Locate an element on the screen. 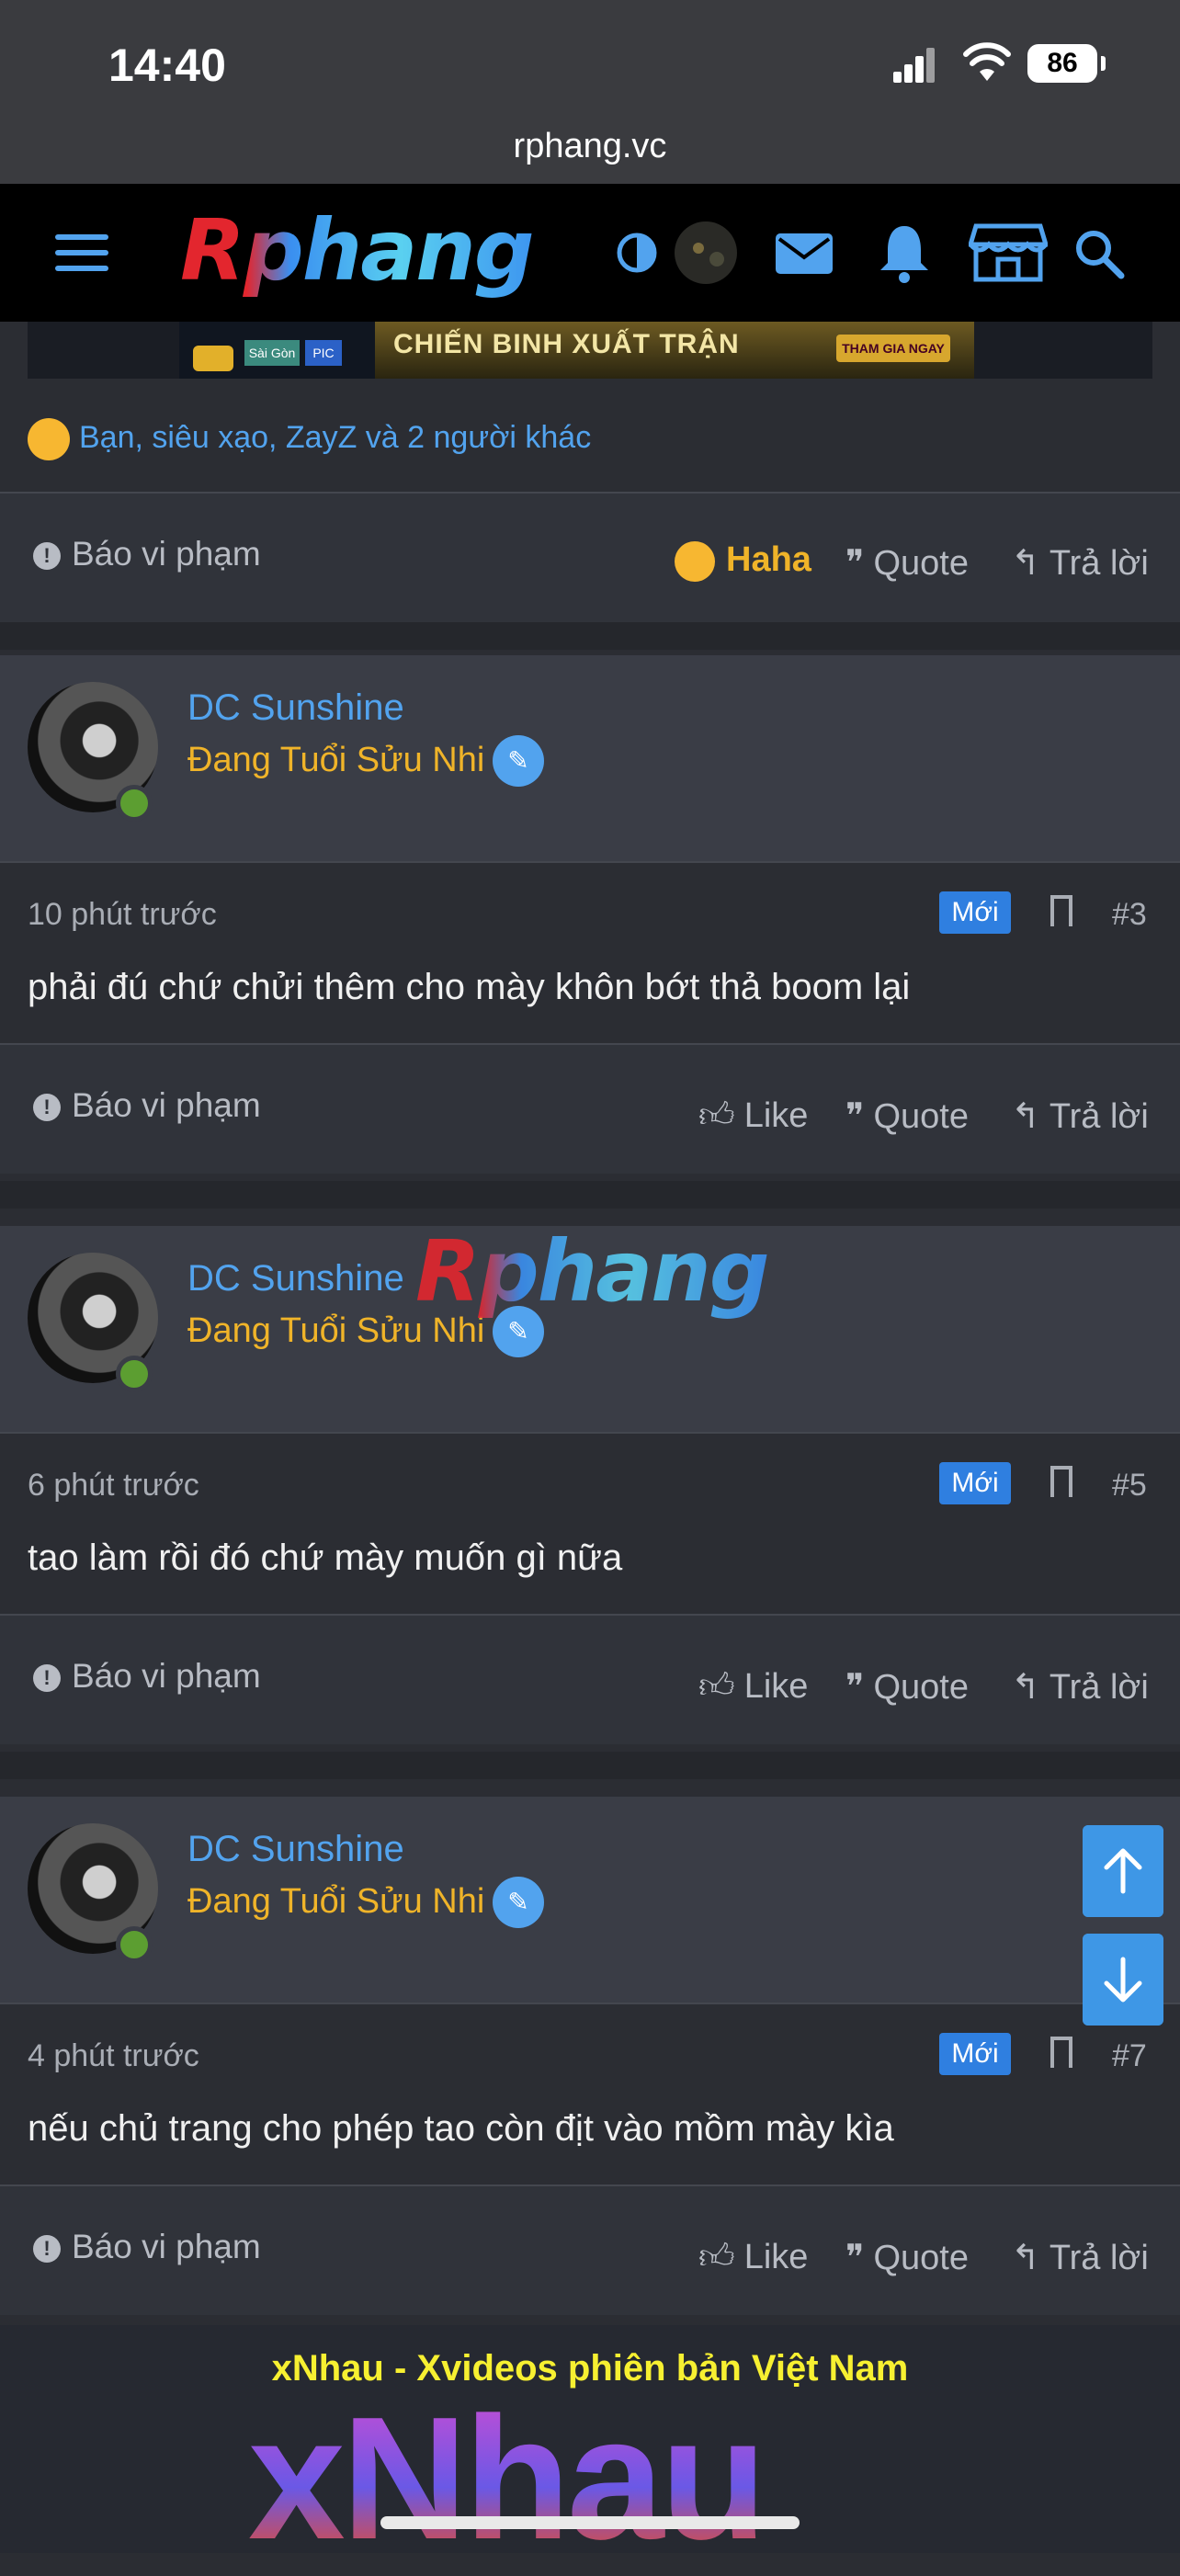  site-logo: Rphang is located at coordinates (364, 250).